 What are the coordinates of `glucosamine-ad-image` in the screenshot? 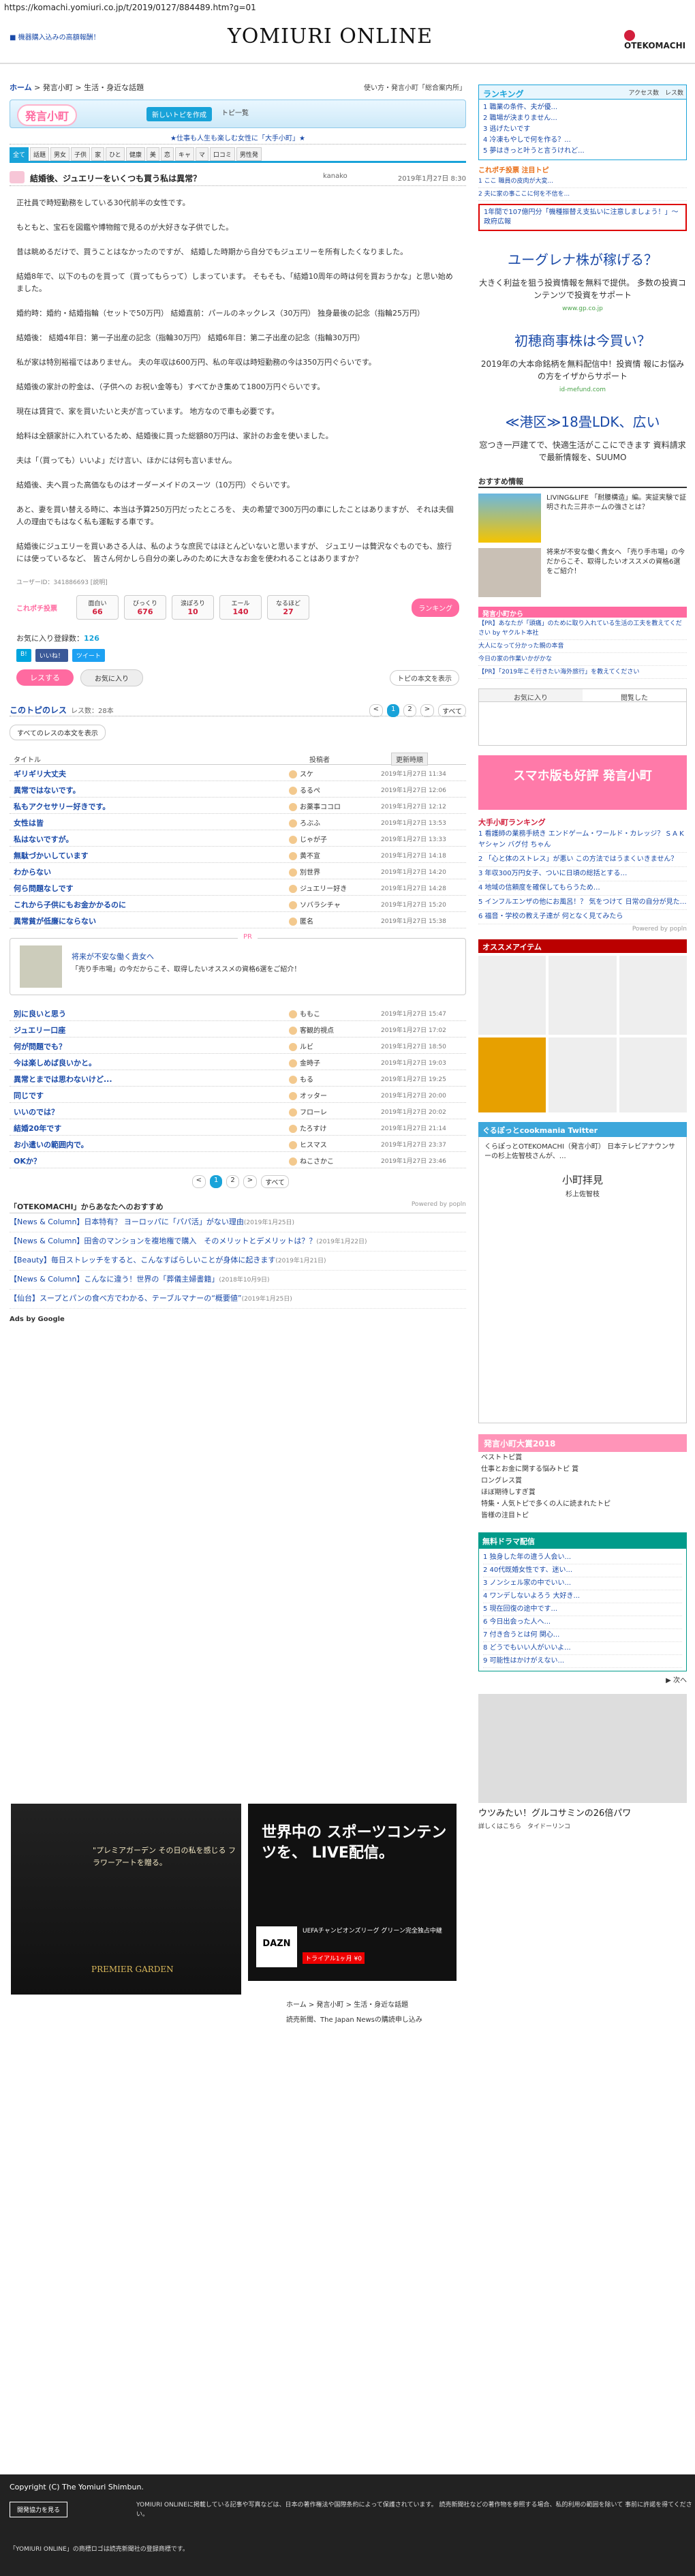 It's located at (582, 1749).